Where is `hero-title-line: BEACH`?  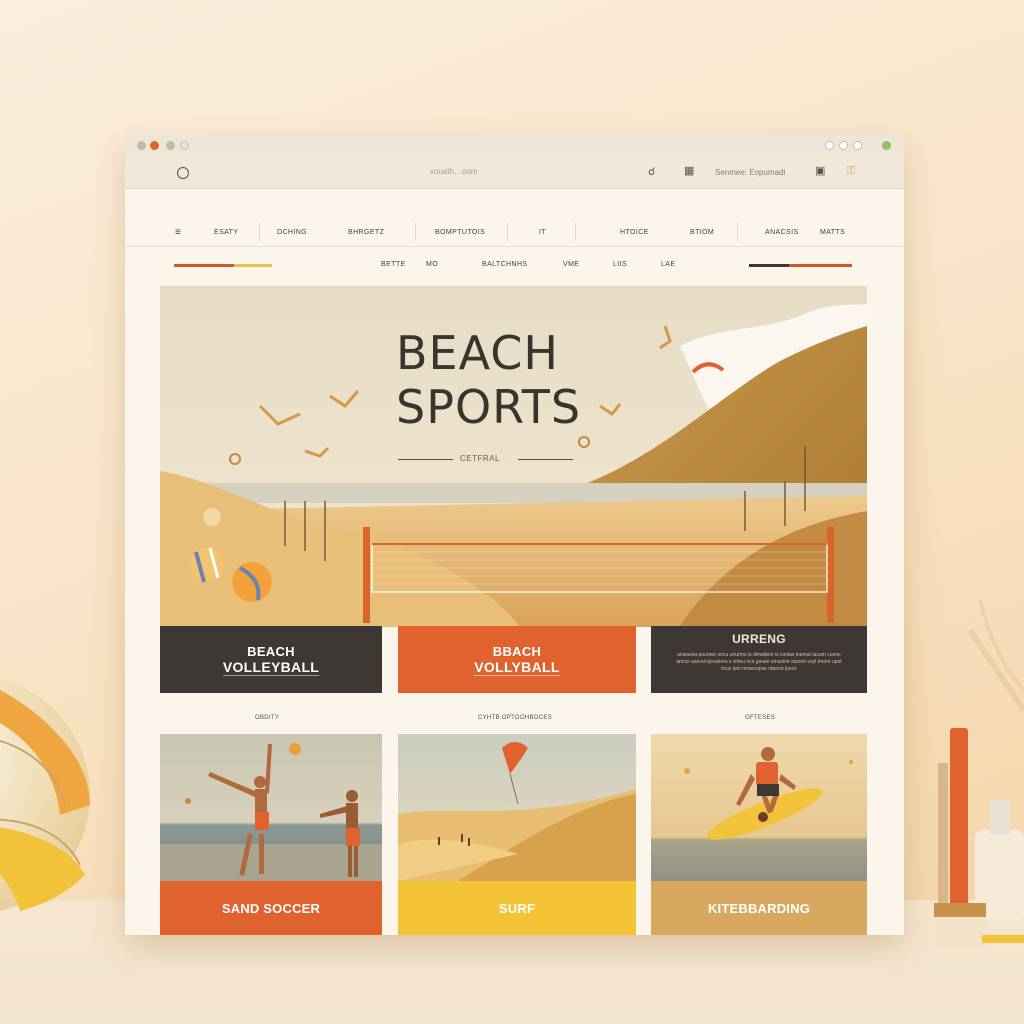 hero-title-line: BEACH is located at coordinates (477, 353).